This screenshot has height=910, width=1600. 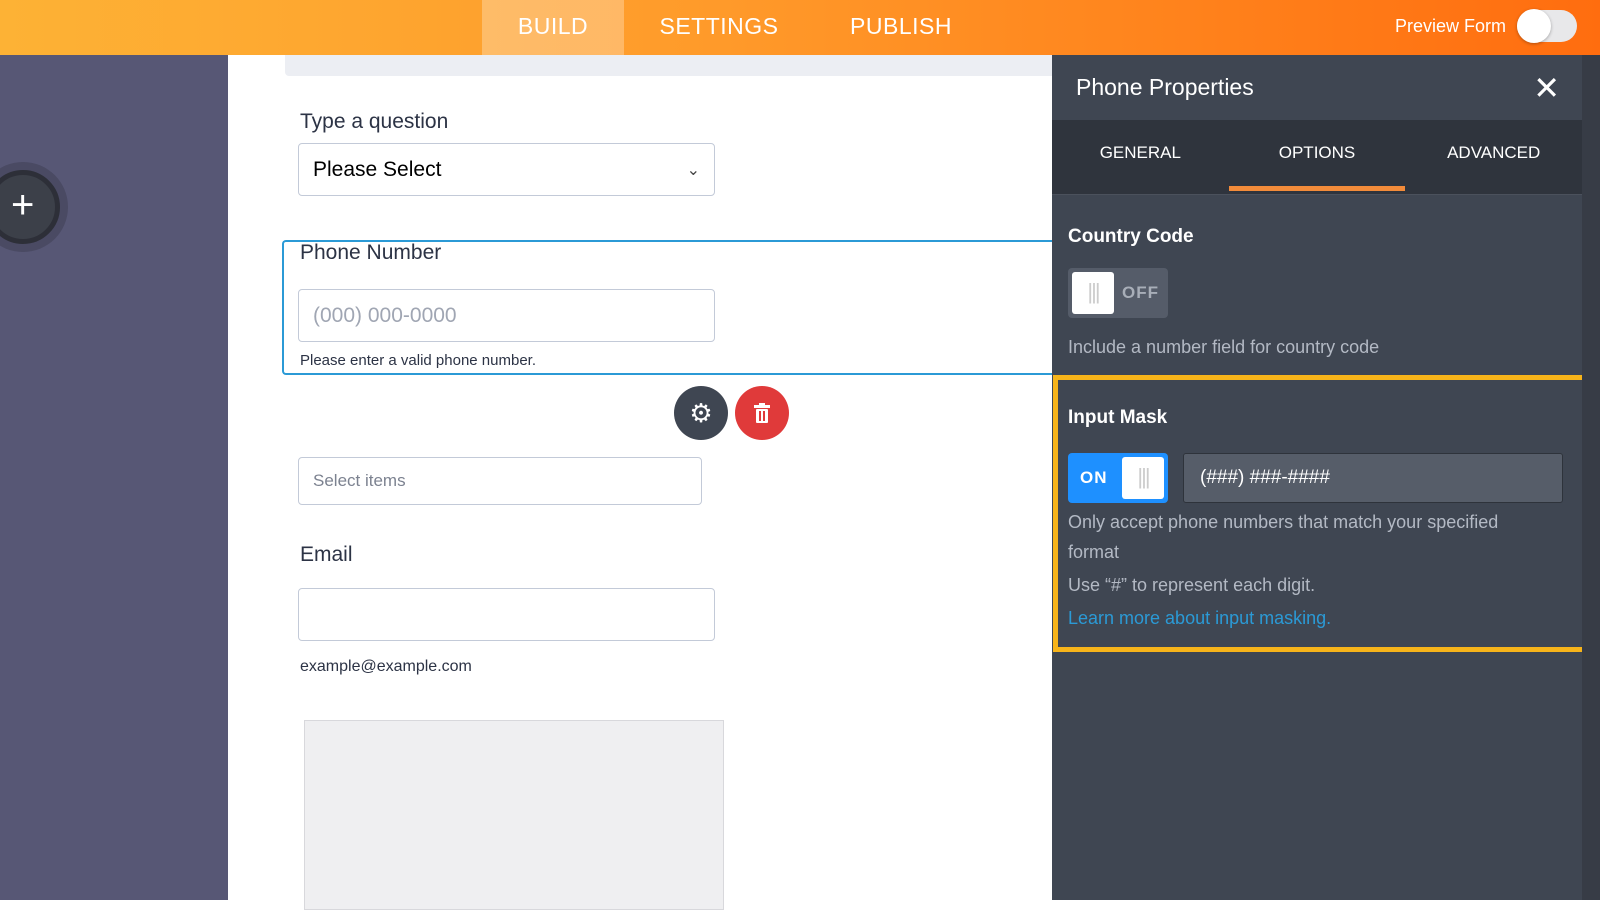 What do you see at coordinates (1131, 236) in the screenshot?
I see `country-code-title: Country Code` at bounding box center [1131, 236].